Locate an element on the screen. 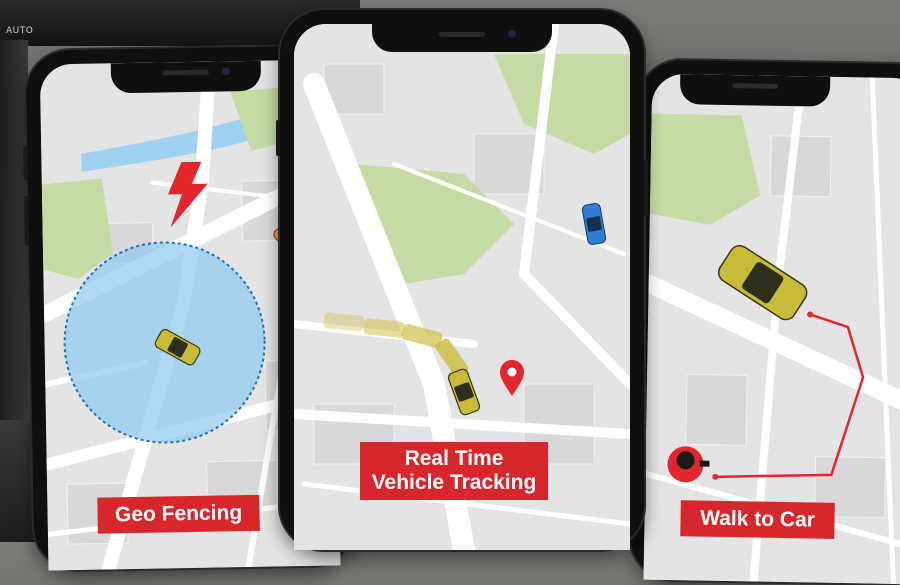  geo-fencing-text: Geo Fencing is located at coordinates (178, 514).